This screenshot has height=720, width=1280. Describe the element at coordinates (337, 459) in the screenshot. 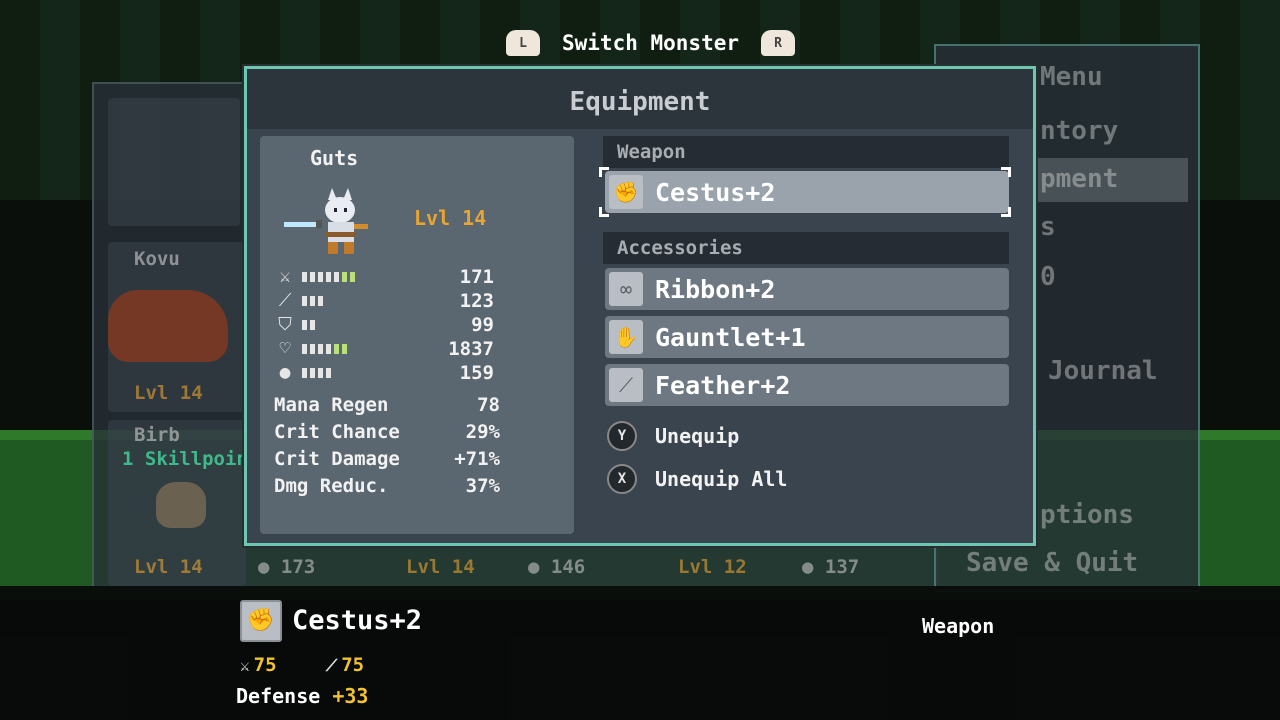

I see `derived-stat-label: Crit Damage` at that location.